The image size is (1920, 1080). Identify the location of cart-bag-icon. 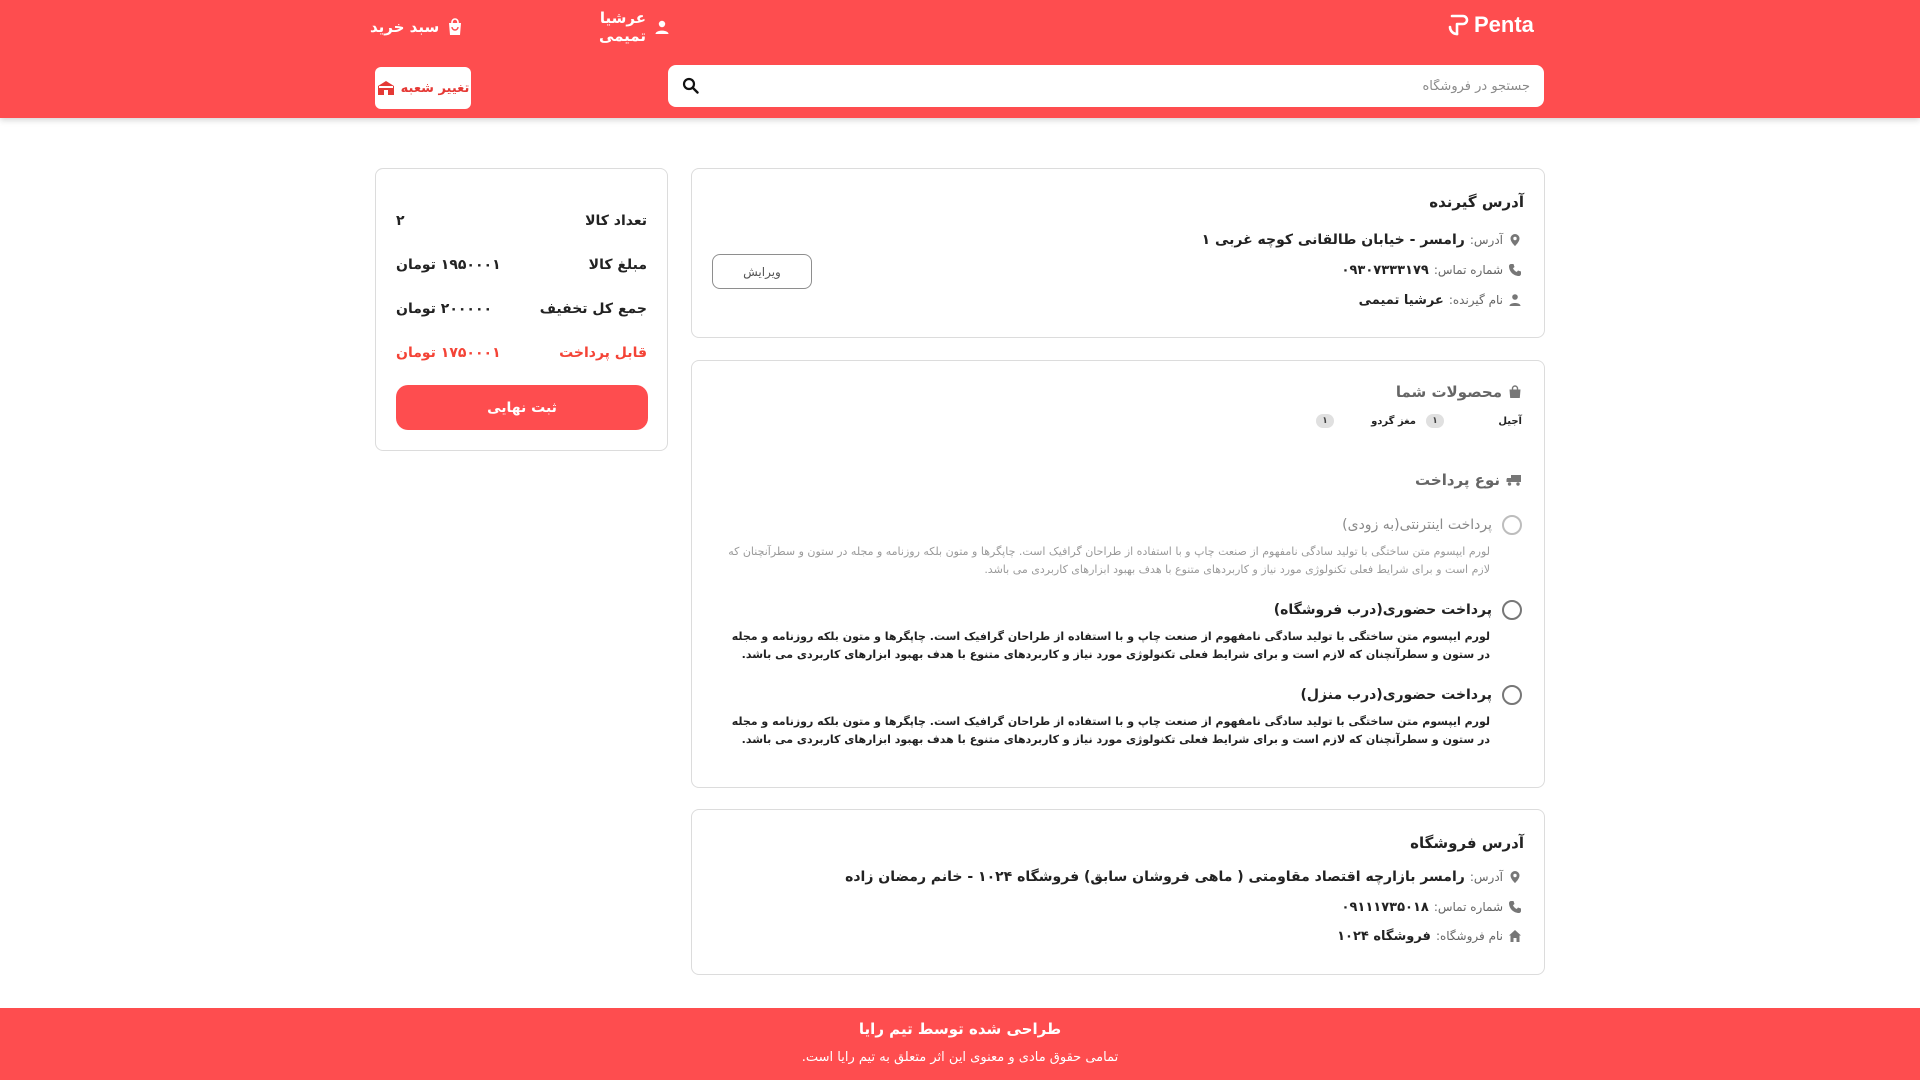
(455, 27).